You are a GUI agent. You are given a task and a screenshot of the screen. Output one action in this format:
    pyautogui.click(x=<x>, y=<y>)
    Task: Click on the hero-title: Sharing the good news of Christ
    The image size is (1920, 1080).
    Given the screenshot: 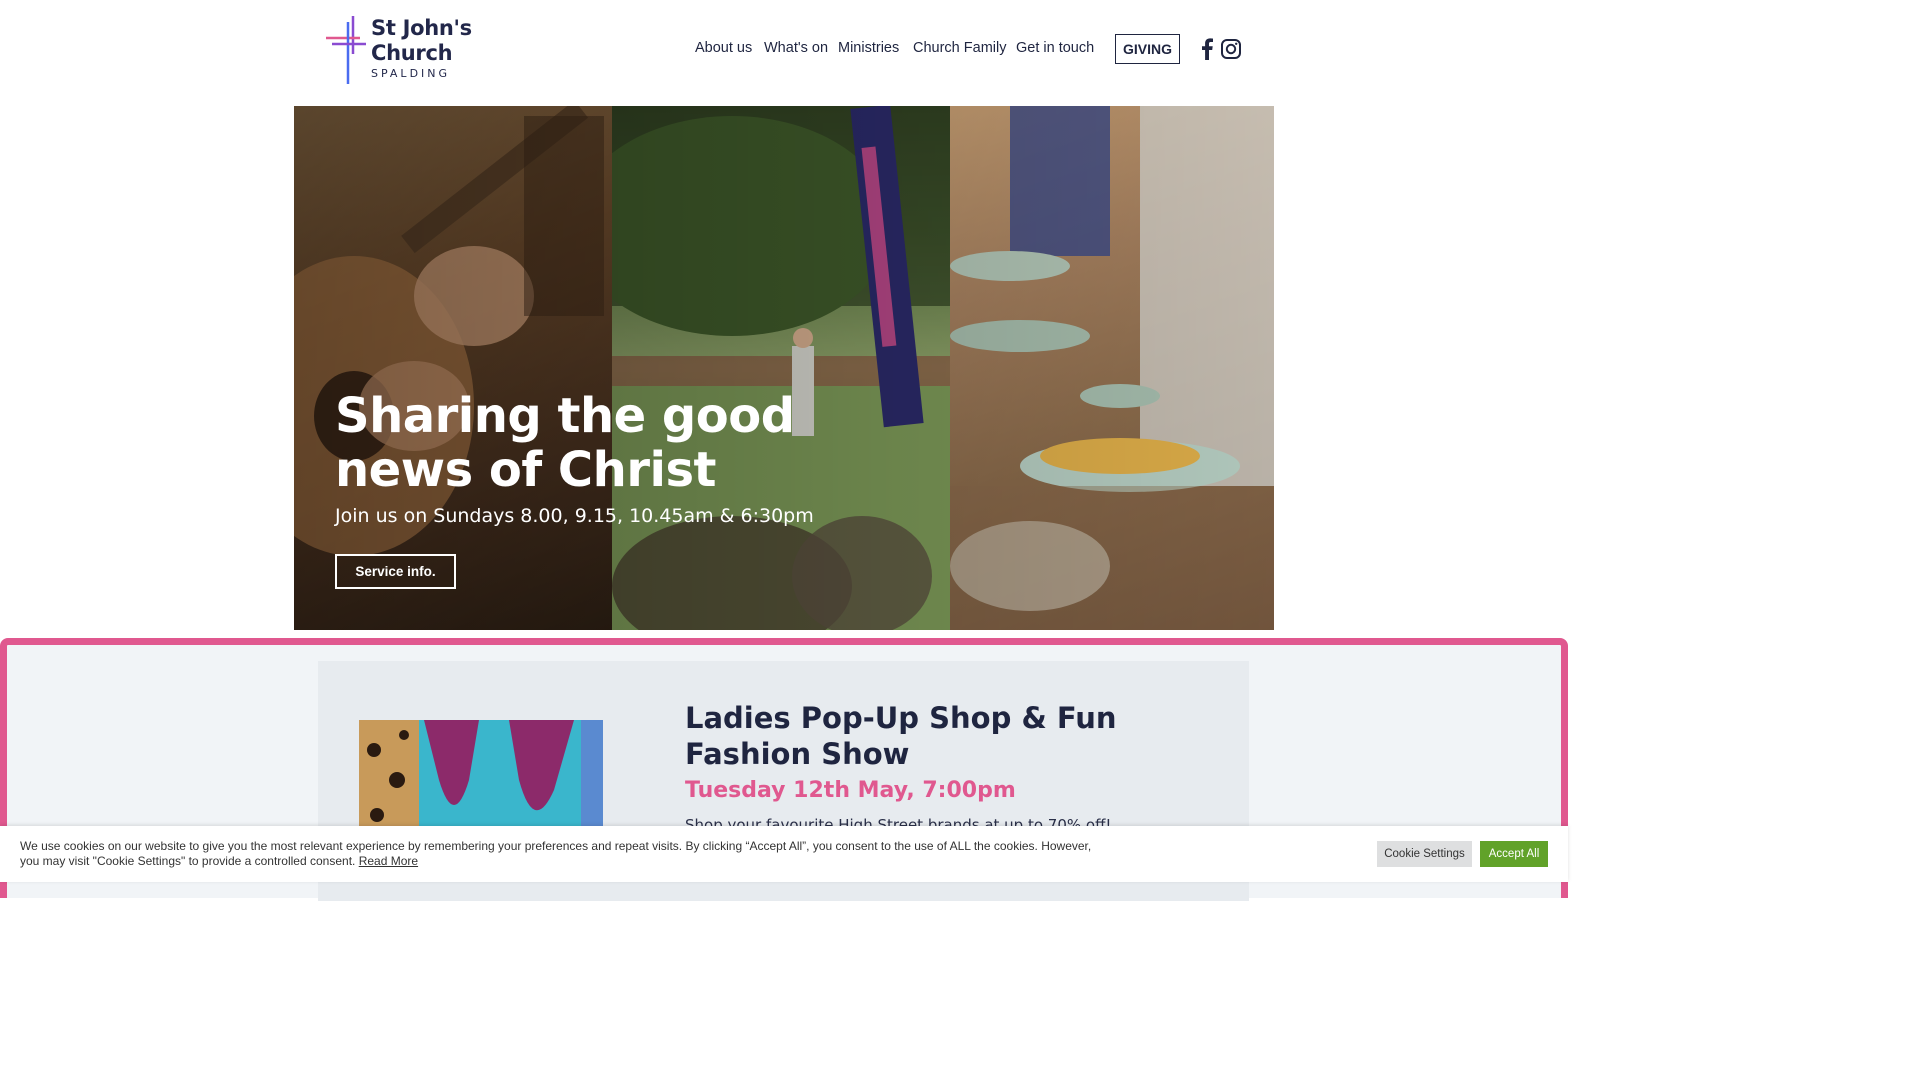 What is the action you would take?
    pyautogui.click(x=595, y=443)
    